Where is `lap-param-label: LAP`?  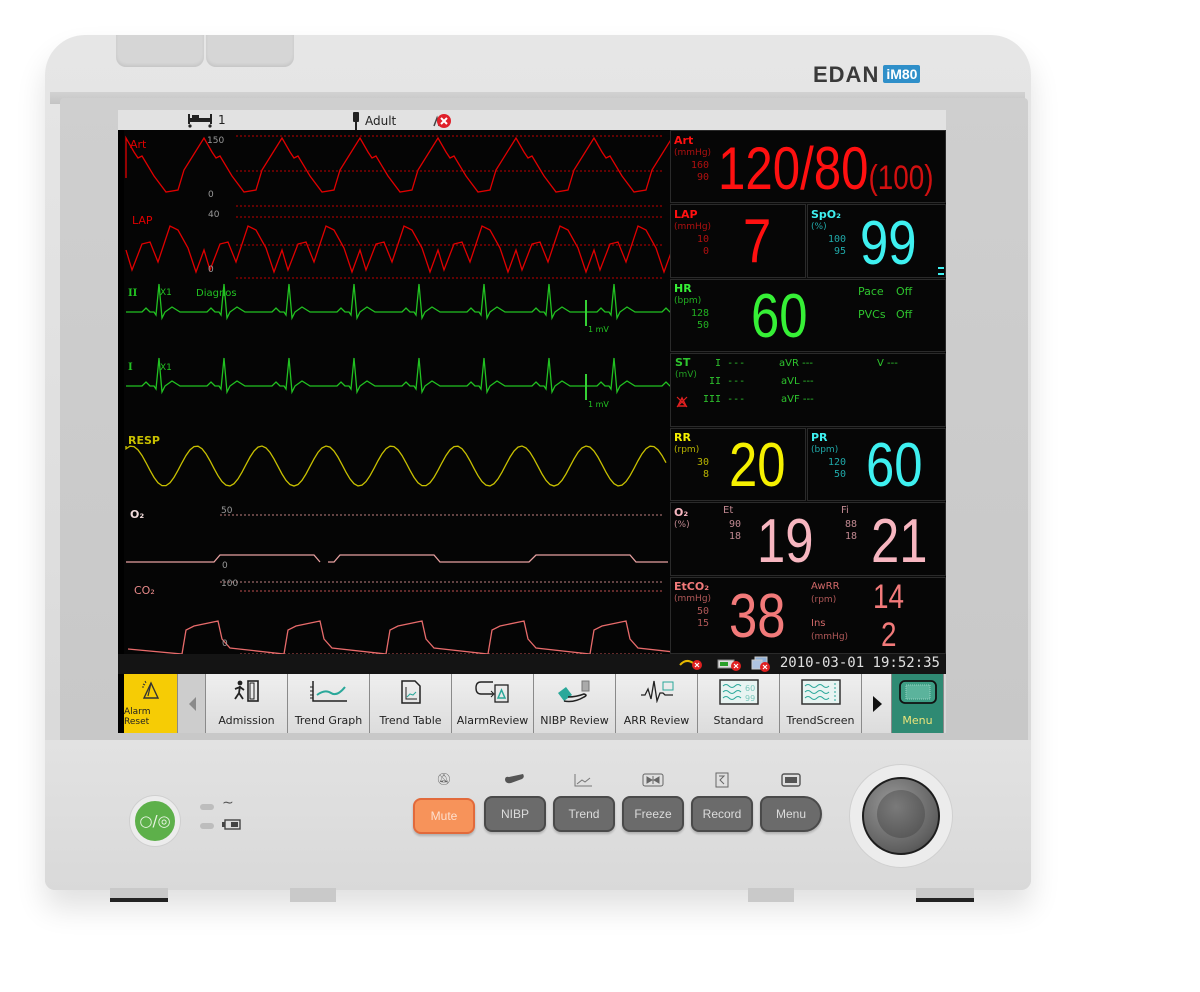 lap-param-label: LAP is located at coordinates (686, 214).